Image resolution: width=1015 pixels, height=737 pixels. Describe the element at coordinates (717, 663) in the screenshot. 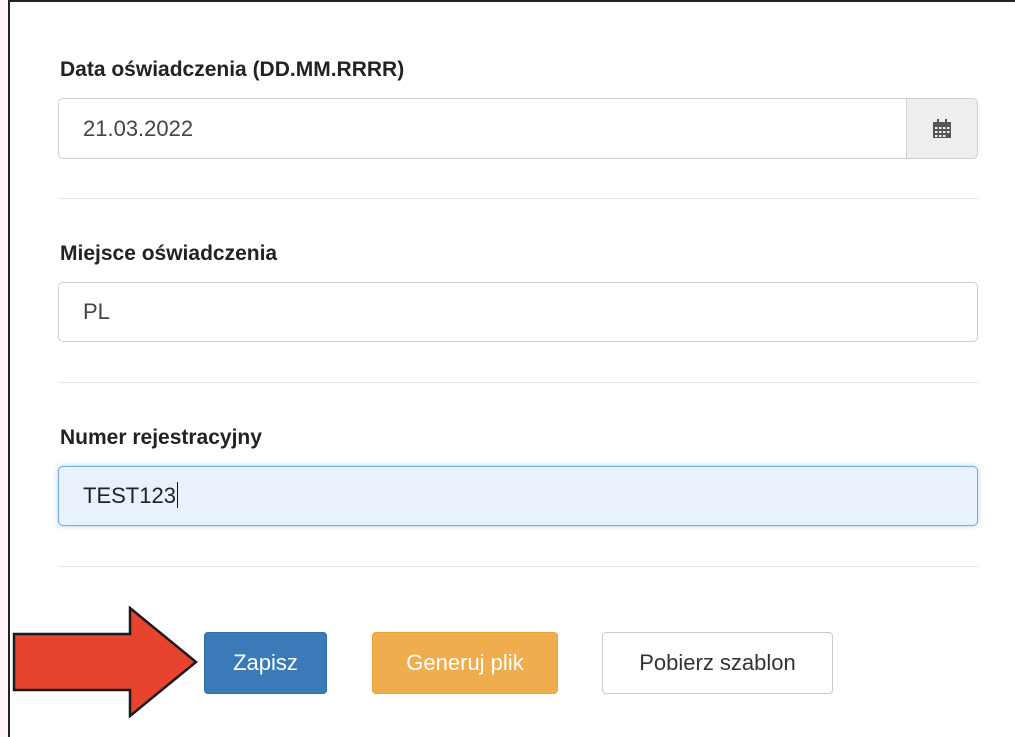

I see `download-template-button: Pobierz szablon` at that location.